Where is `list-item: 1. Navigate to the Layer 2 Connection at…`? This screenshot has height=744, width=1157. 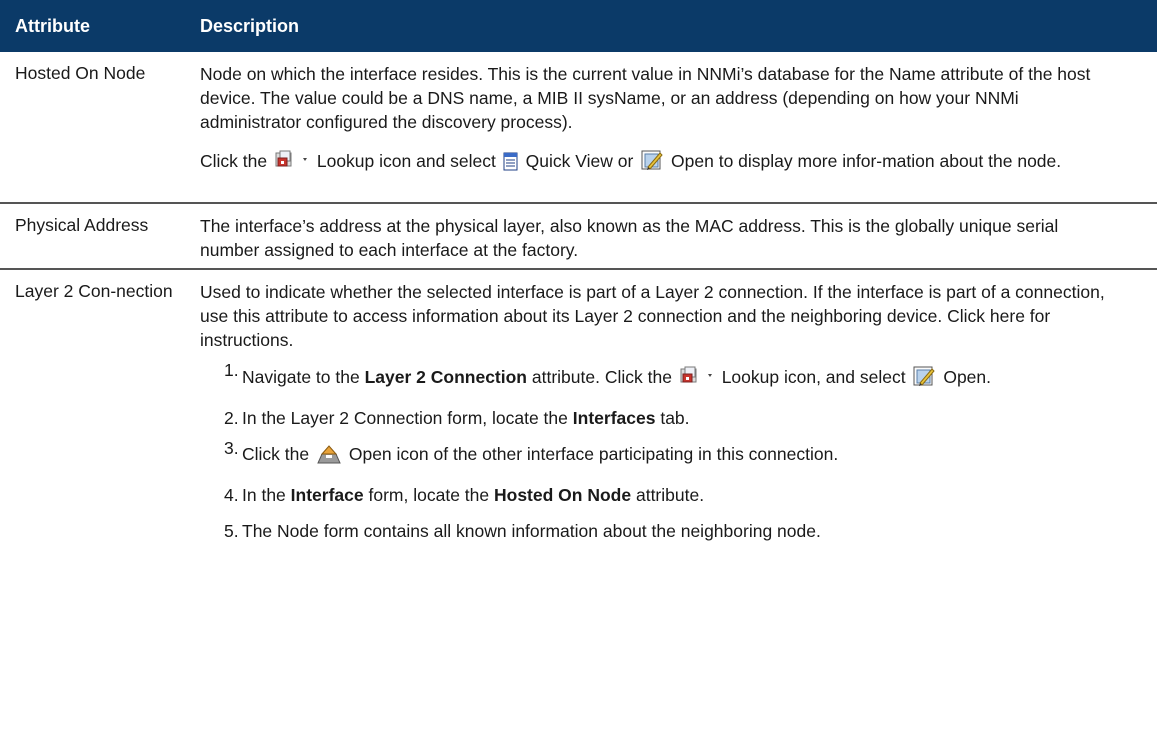 list-item: 1. Navigate to the Layer 2 Connection at… is located at coordinates (660, 377).